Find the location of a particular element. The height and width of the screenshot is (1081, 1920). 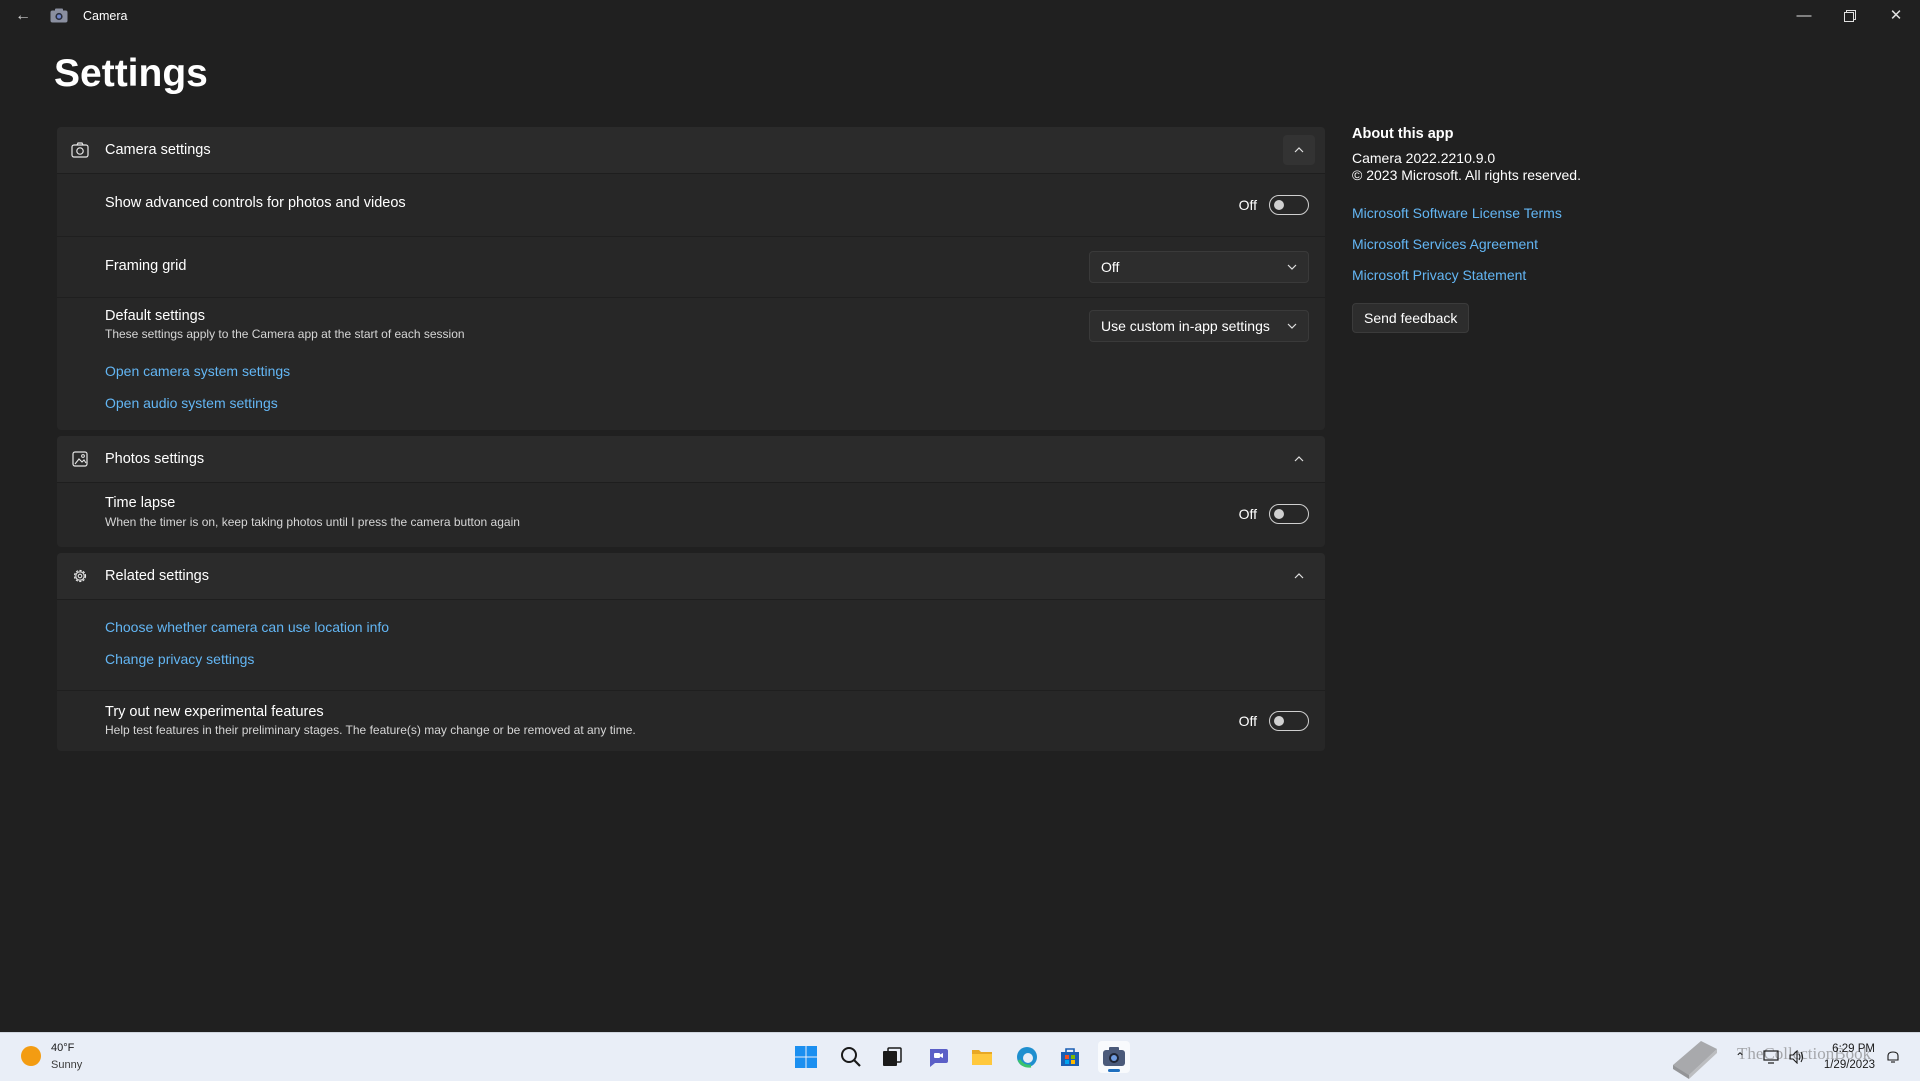

camera-settings-collapse-button is located at coordinates (1299, 150).